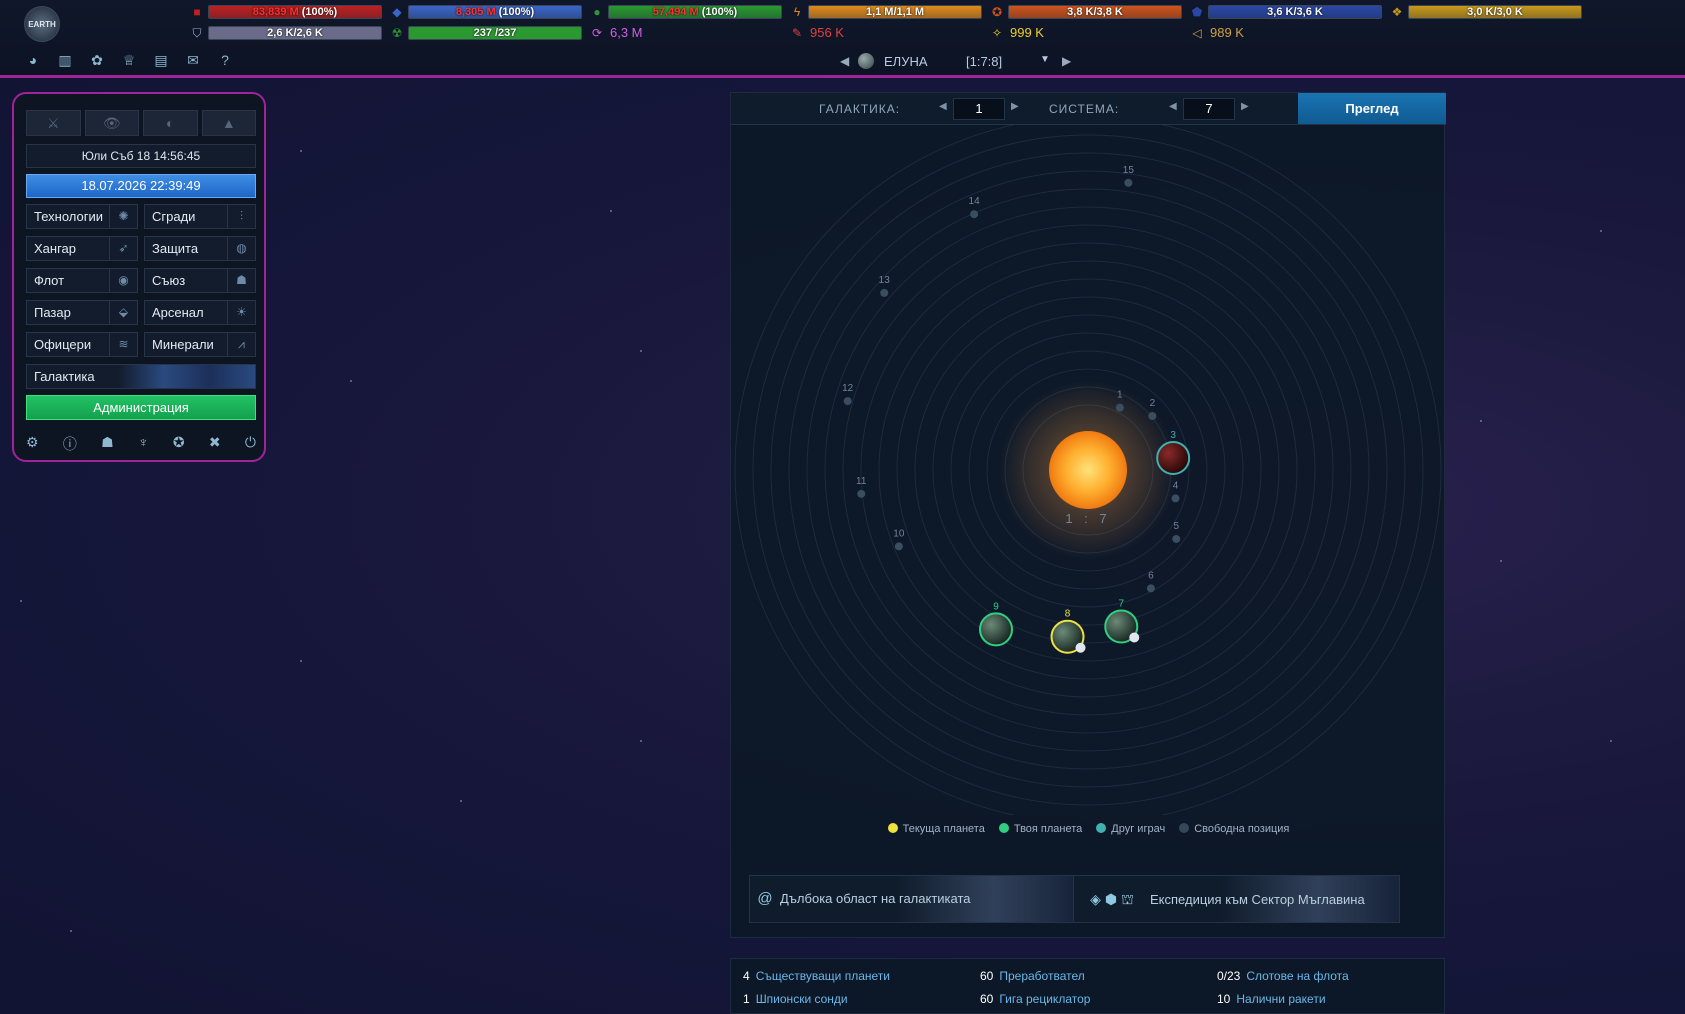 This screenshot has height=1014, width=1685. Describe the element at coordinates (295, 12) in the screenshot. I see `resource-text: 83,839 M (100%)` at that location.